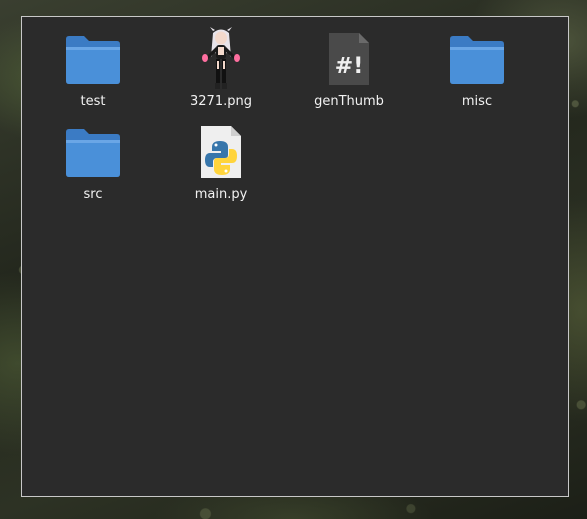 Image resolution: width=587 pixels, height=519 pixels. I want to click on folder-item-src: src, so click(93, 165).